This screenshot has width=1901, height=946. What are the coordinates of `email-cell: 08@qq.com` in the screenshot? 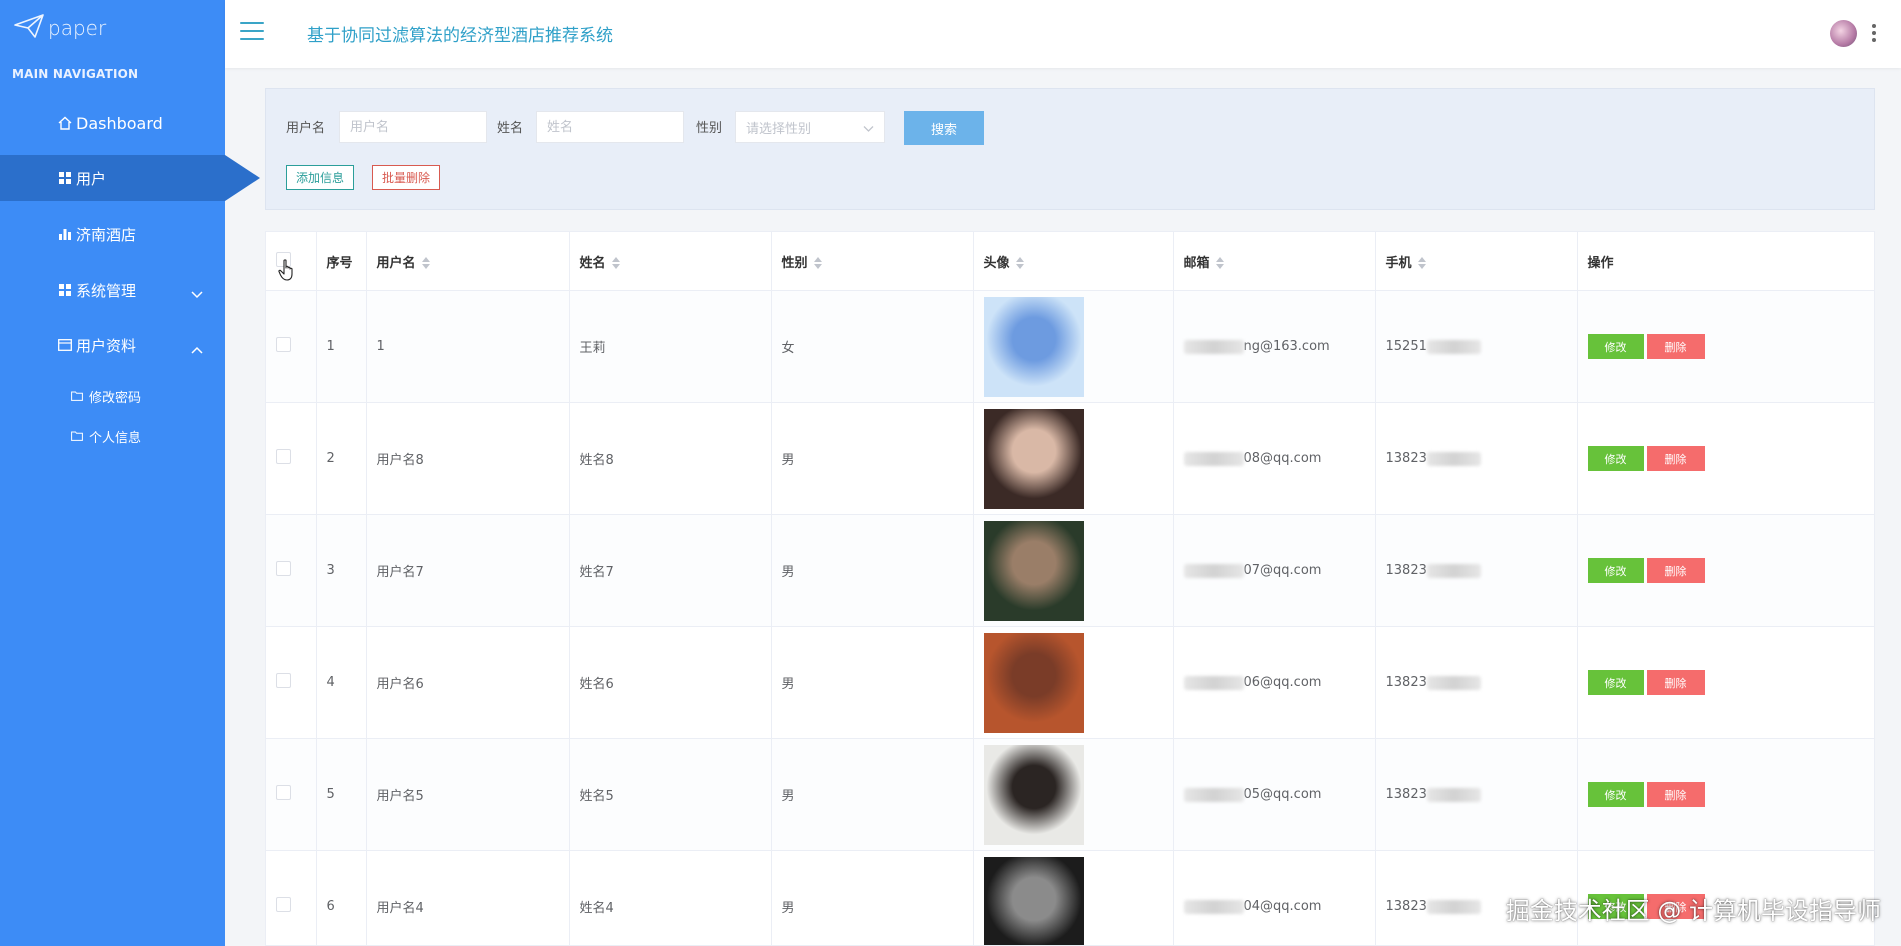 It's located at (1274, 458).